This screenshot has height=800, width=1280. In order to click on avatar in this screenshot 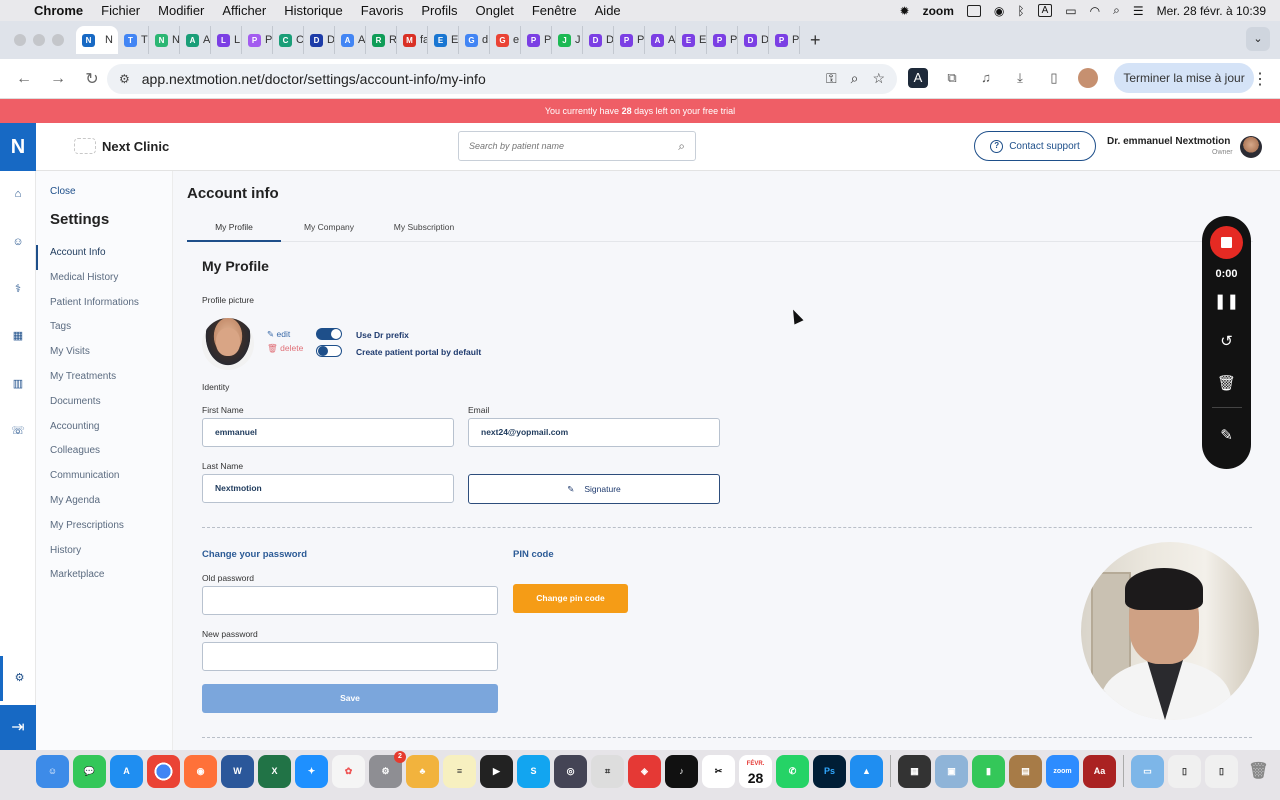, I will do `click(1251, 147)`.